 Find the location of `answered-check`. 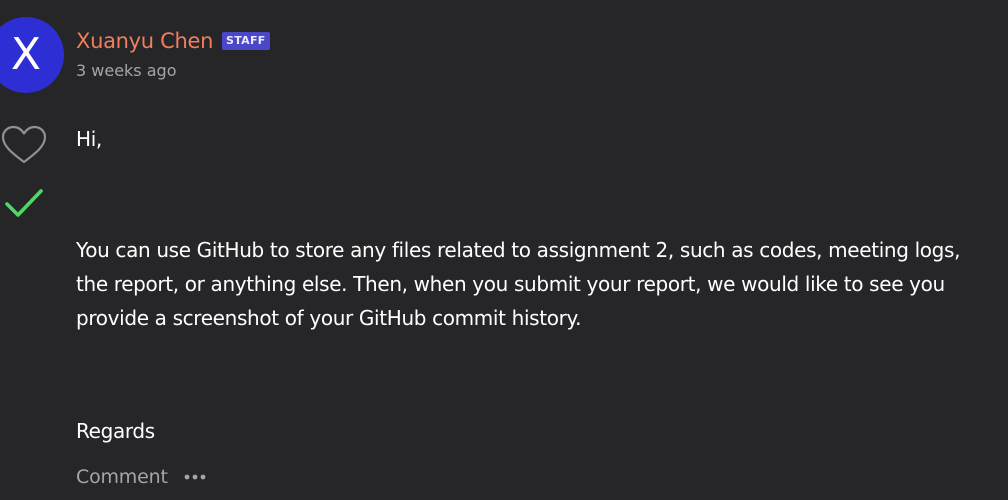

answered-check is located at coordinates (24, 203).